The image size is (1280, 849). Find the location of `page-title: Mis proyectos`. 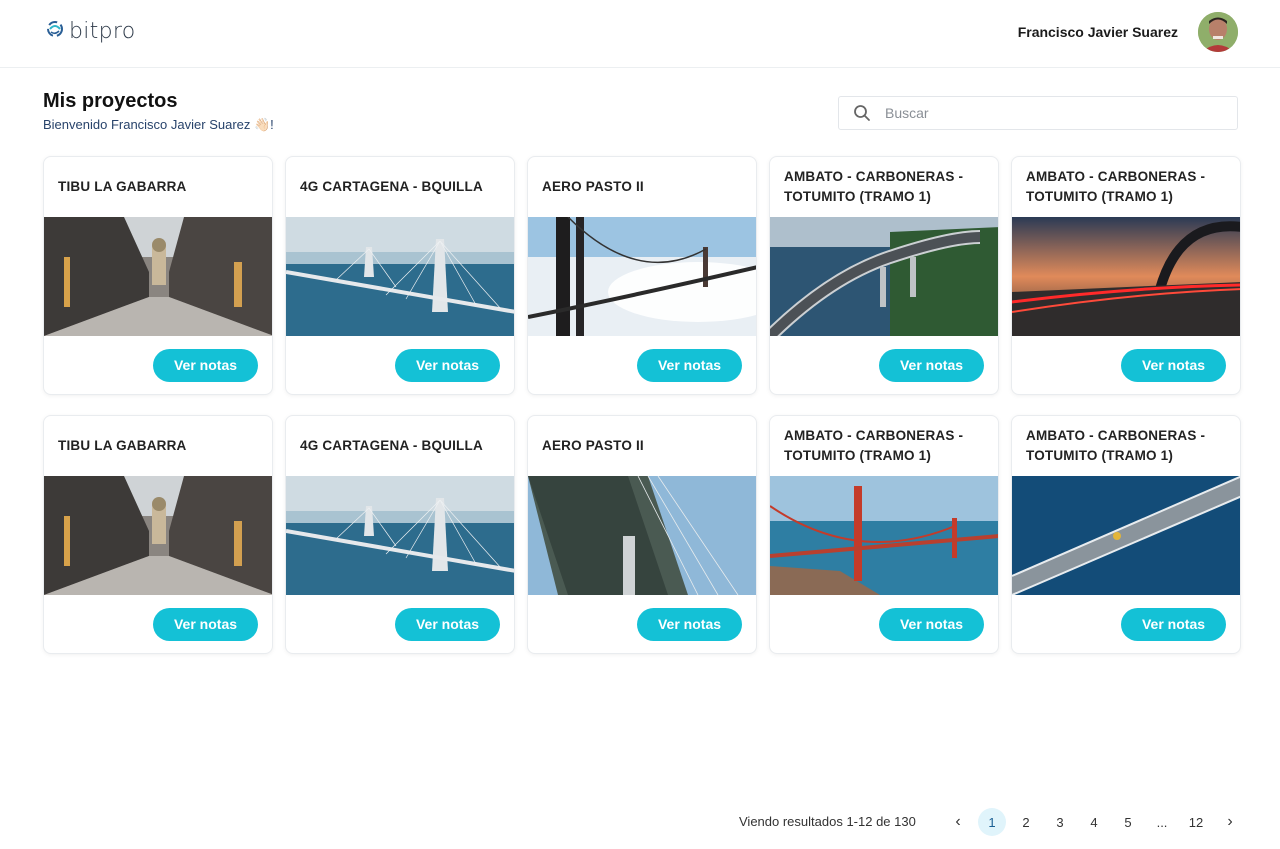

page-title: Mis proyectos is located at coordinates (110, 101).